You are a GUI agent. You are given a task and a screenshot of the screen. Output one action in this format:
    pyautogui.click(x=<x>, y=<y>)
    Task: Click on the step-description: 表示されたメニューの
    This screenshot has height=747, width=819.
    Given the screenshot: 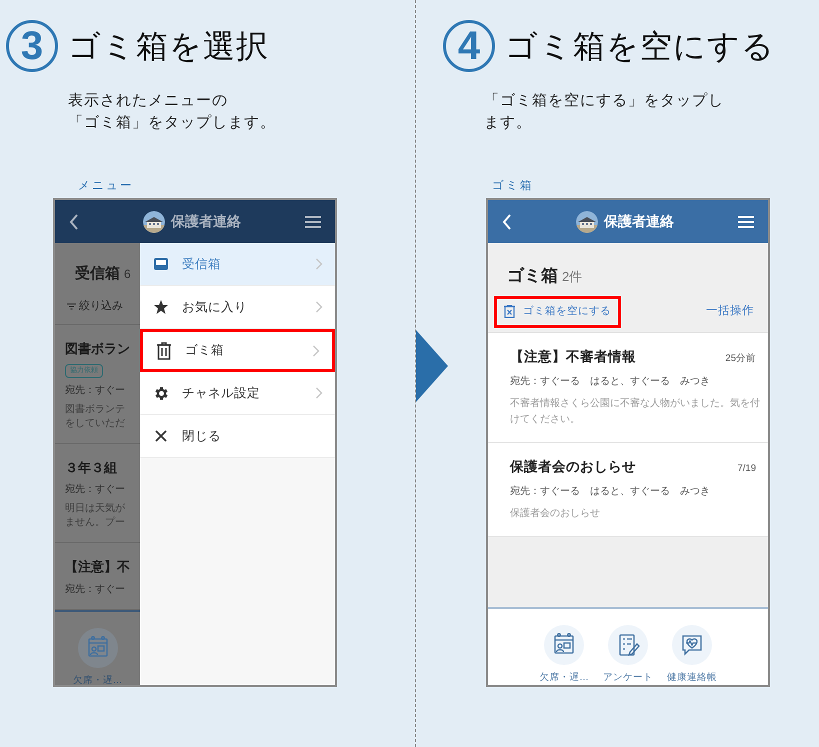 What is the action you would take?
    pyautogui.click(x=148, y=101)
    